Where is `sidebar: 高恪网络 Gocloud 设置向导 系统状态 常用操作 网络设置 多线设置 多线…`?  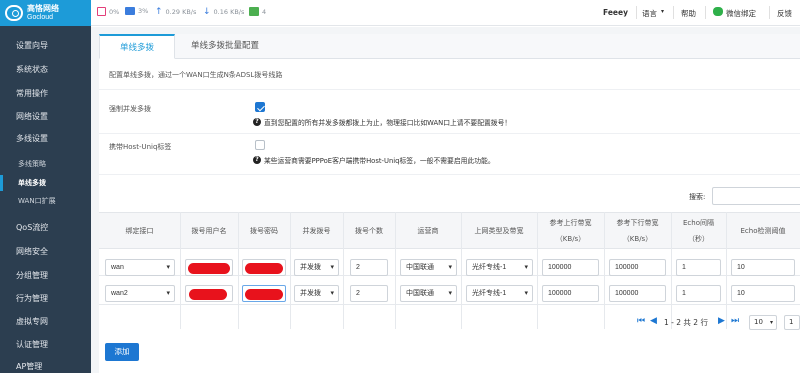
sidebar: 高恪网络 Gocloud 设置向导 系统状态 常用操作 网络设置 多线设置 多线… is located at coordinates (45, 186).